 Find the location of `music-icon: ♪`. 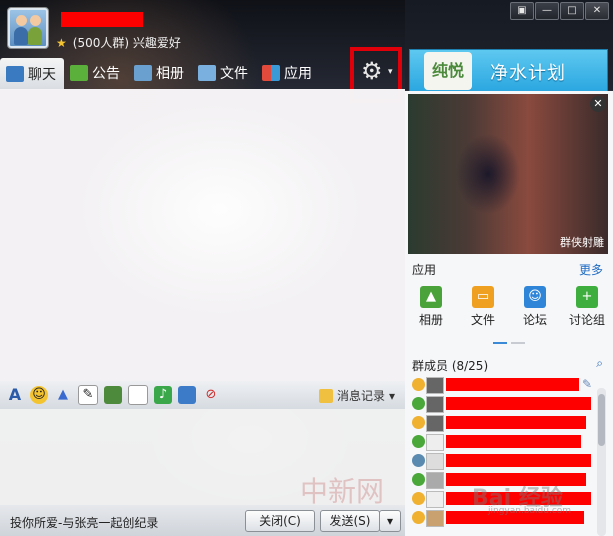

music-icon: ♪ is located at coordinates (163, 395).